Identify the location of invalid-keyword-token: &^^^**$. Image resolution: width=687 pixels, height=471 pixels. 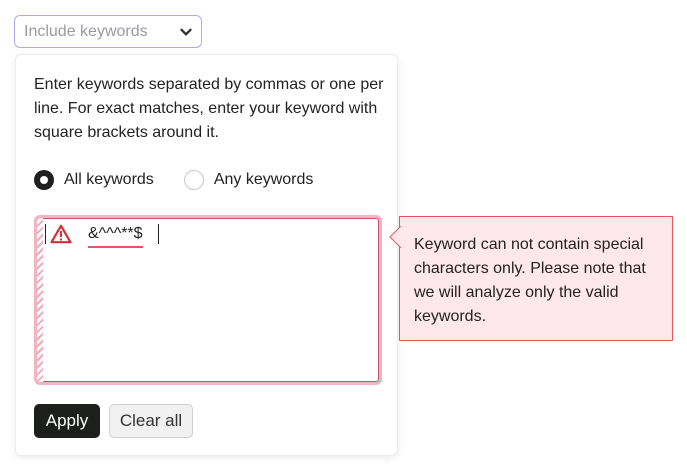
(115, 236).